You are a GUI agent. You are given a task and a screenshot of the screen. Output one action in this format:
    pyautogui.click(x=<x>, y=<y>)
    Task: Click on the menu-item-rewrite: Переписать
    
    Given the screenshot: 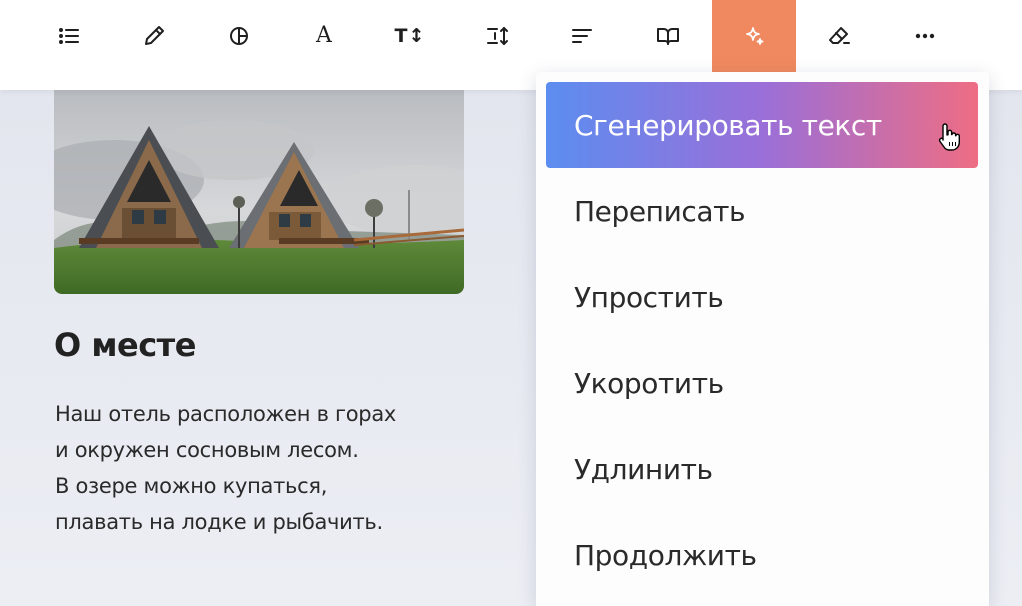 What is the action you would take?
    pyautogui.click(x=762, y=211)
    